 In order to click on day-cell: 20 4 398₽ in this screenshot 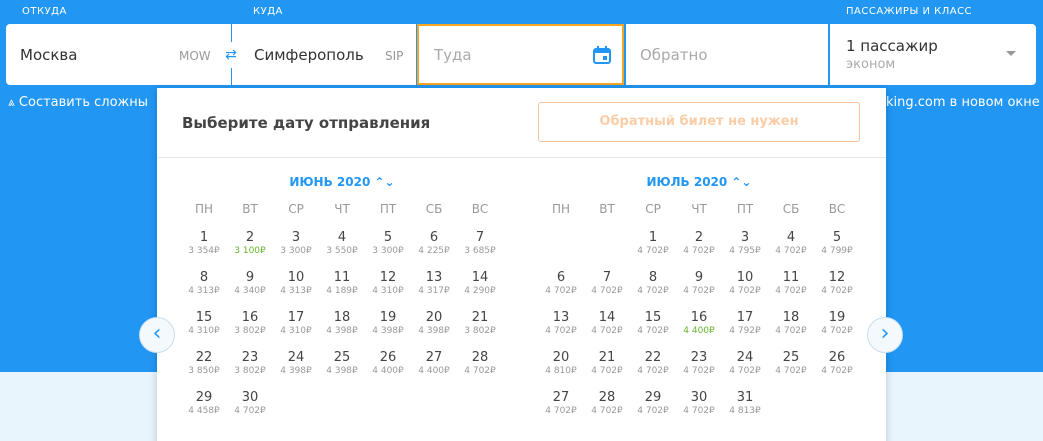, I will do `click(434, 330)`.